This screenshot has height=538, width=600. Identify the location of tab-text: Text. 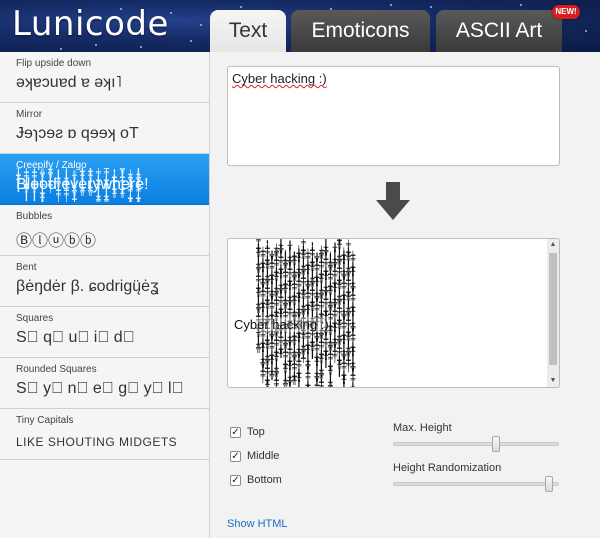
(248, 31).